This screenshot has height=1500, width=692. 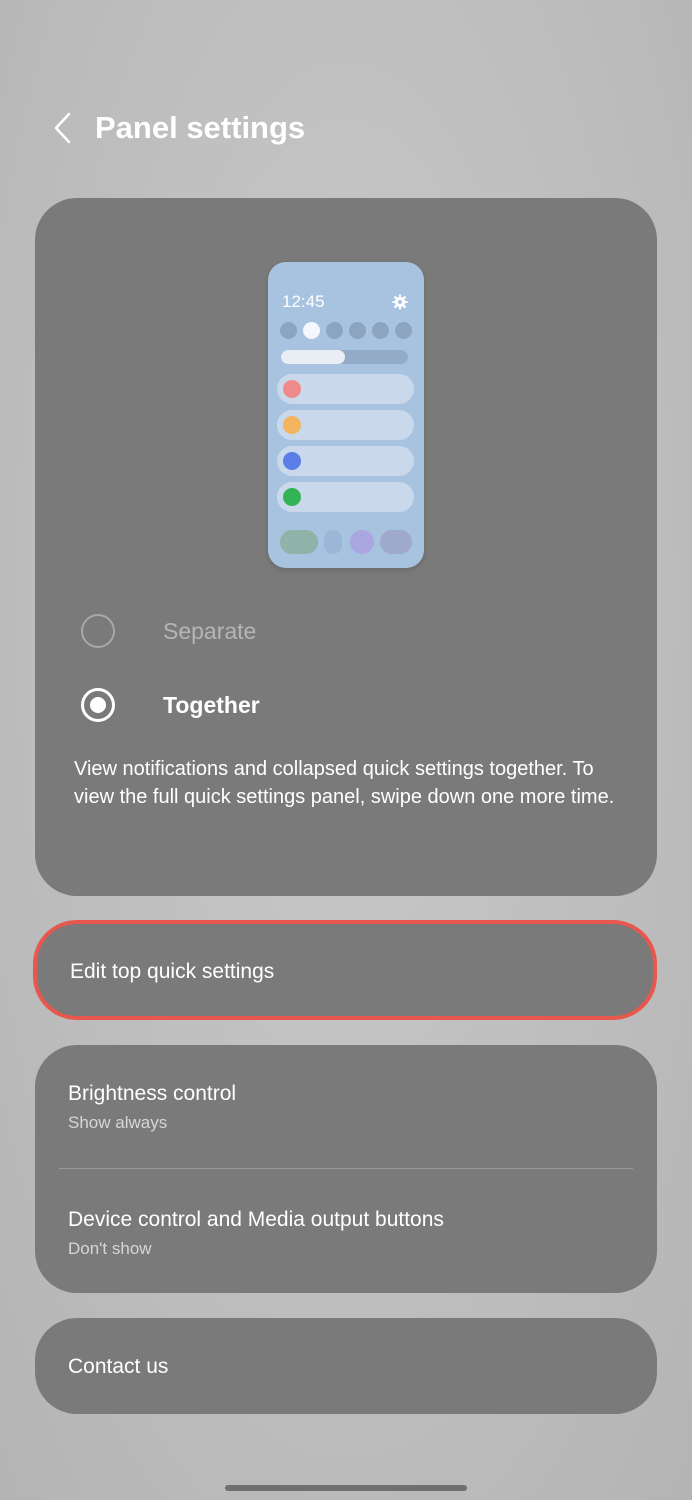 What do you see at coordinates (346, 128) in the screenshot?
I see `header: Panel settings` at bounding box center [346, 128].